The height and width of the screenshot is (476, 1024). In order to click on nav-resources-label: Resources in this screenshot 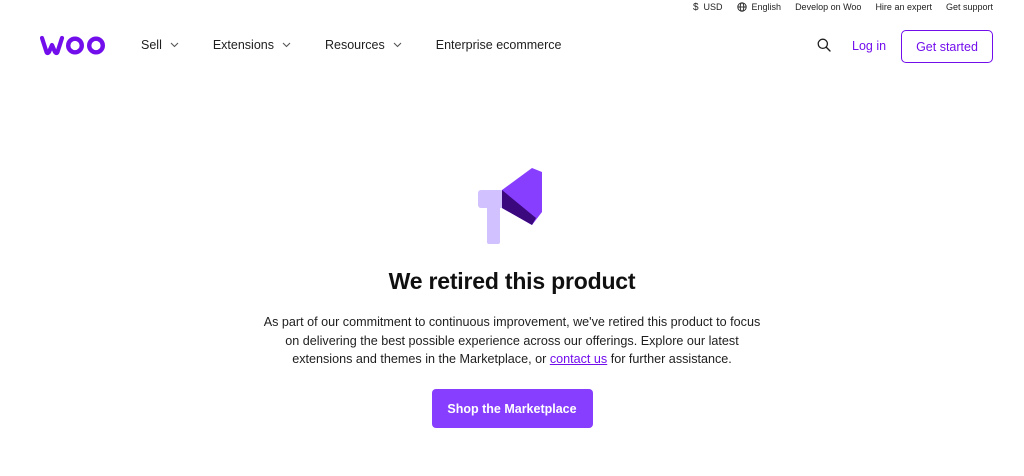, I will do `click(355, 45)`.